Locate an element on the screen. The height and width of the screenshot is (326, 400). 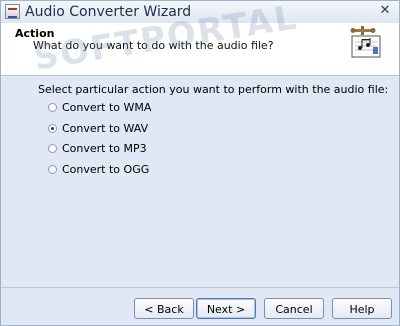
radio-wma is located at coordinates (52, 107).